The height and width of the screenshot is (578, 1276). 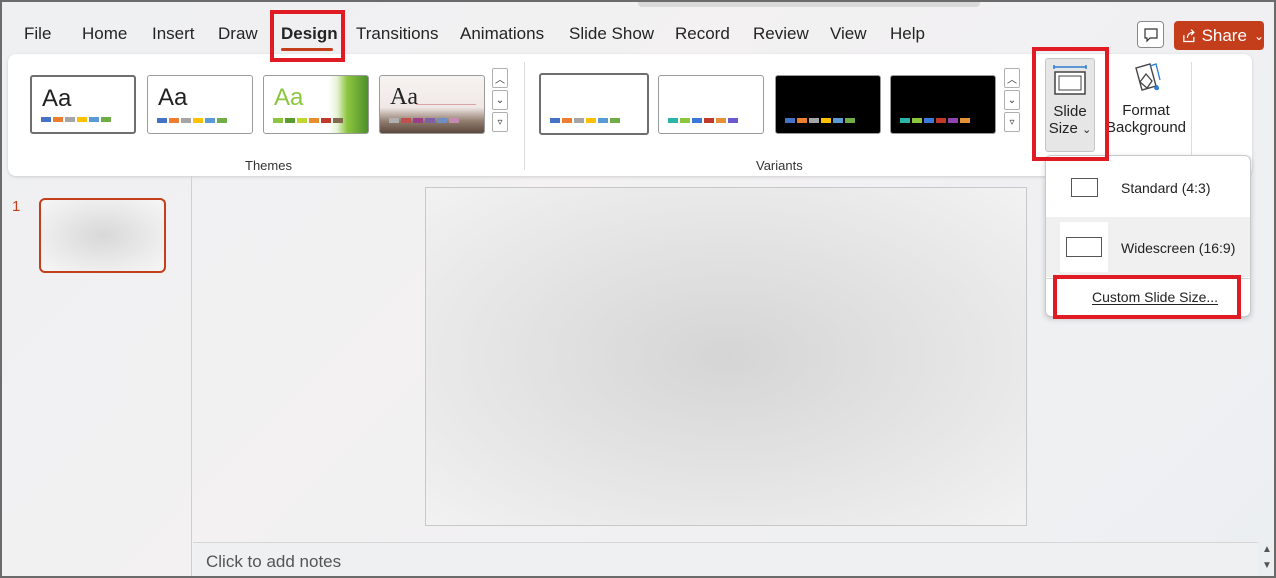 I want to click on tab-file: File, so click(x=37, y=34).